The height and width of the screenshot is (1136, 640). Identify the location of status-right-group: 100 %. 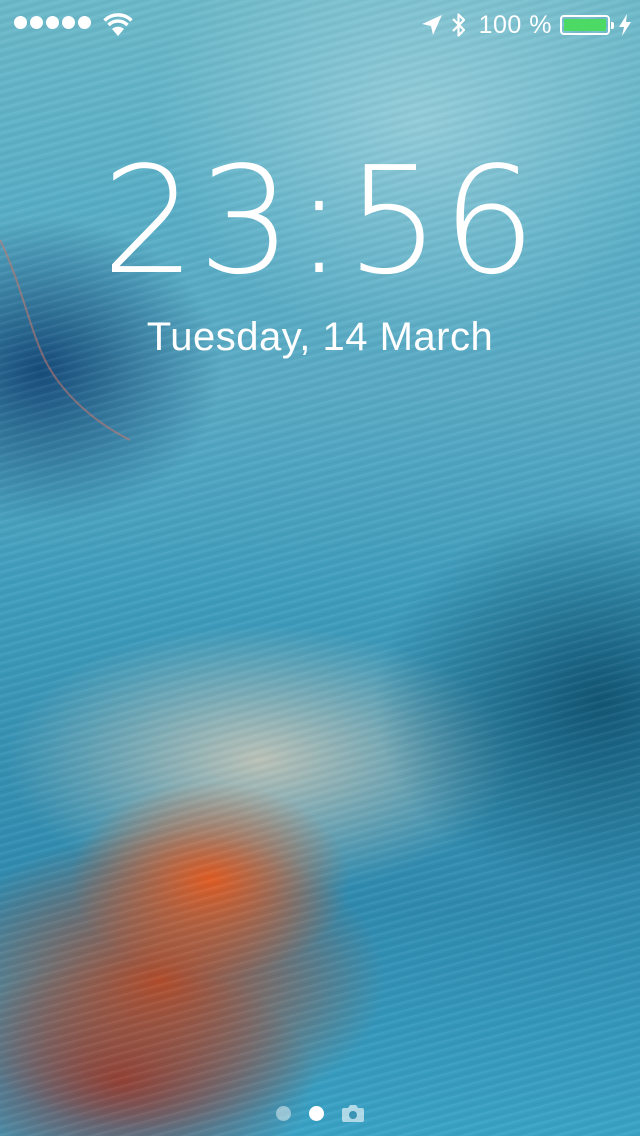
(526, 25).